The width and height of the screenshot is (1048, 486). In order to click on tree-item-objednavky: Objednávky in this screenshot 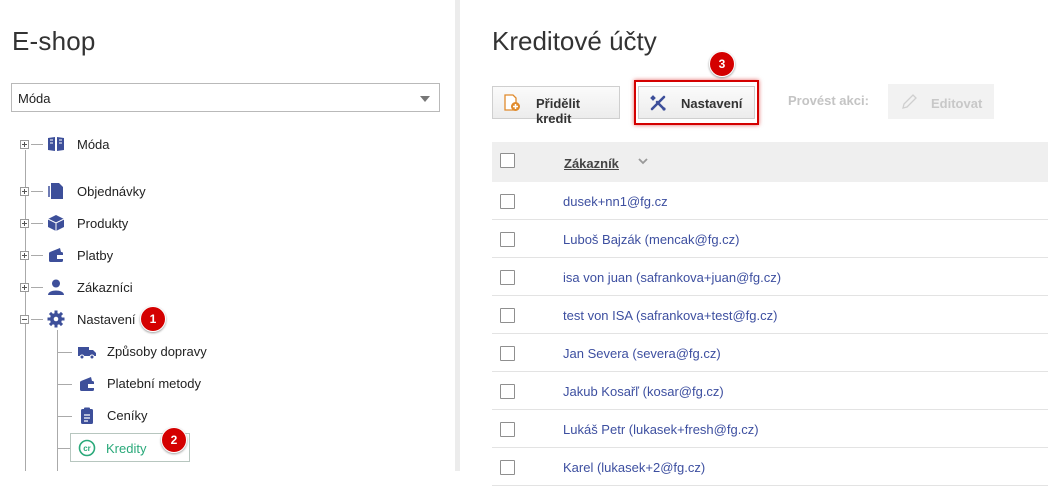, I will do `click(111, 191)`.